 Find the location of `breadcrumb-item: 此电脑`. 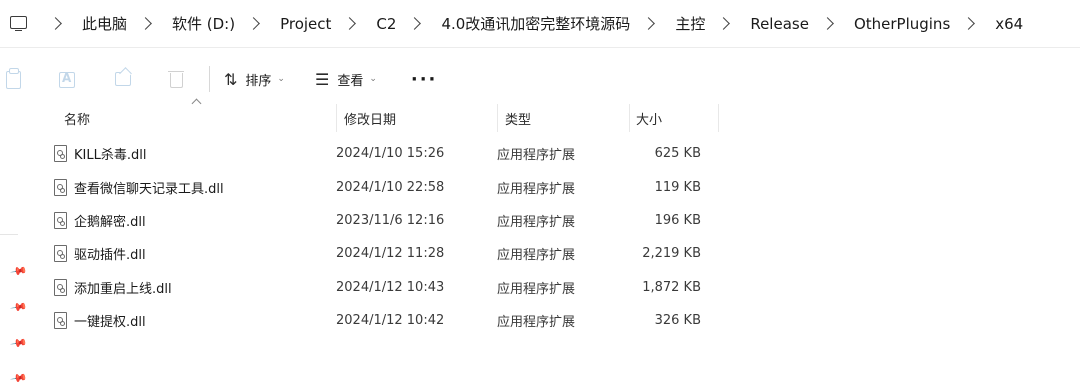

breadcrumb-item: 此电脑 is located at coordinates (104, 23).